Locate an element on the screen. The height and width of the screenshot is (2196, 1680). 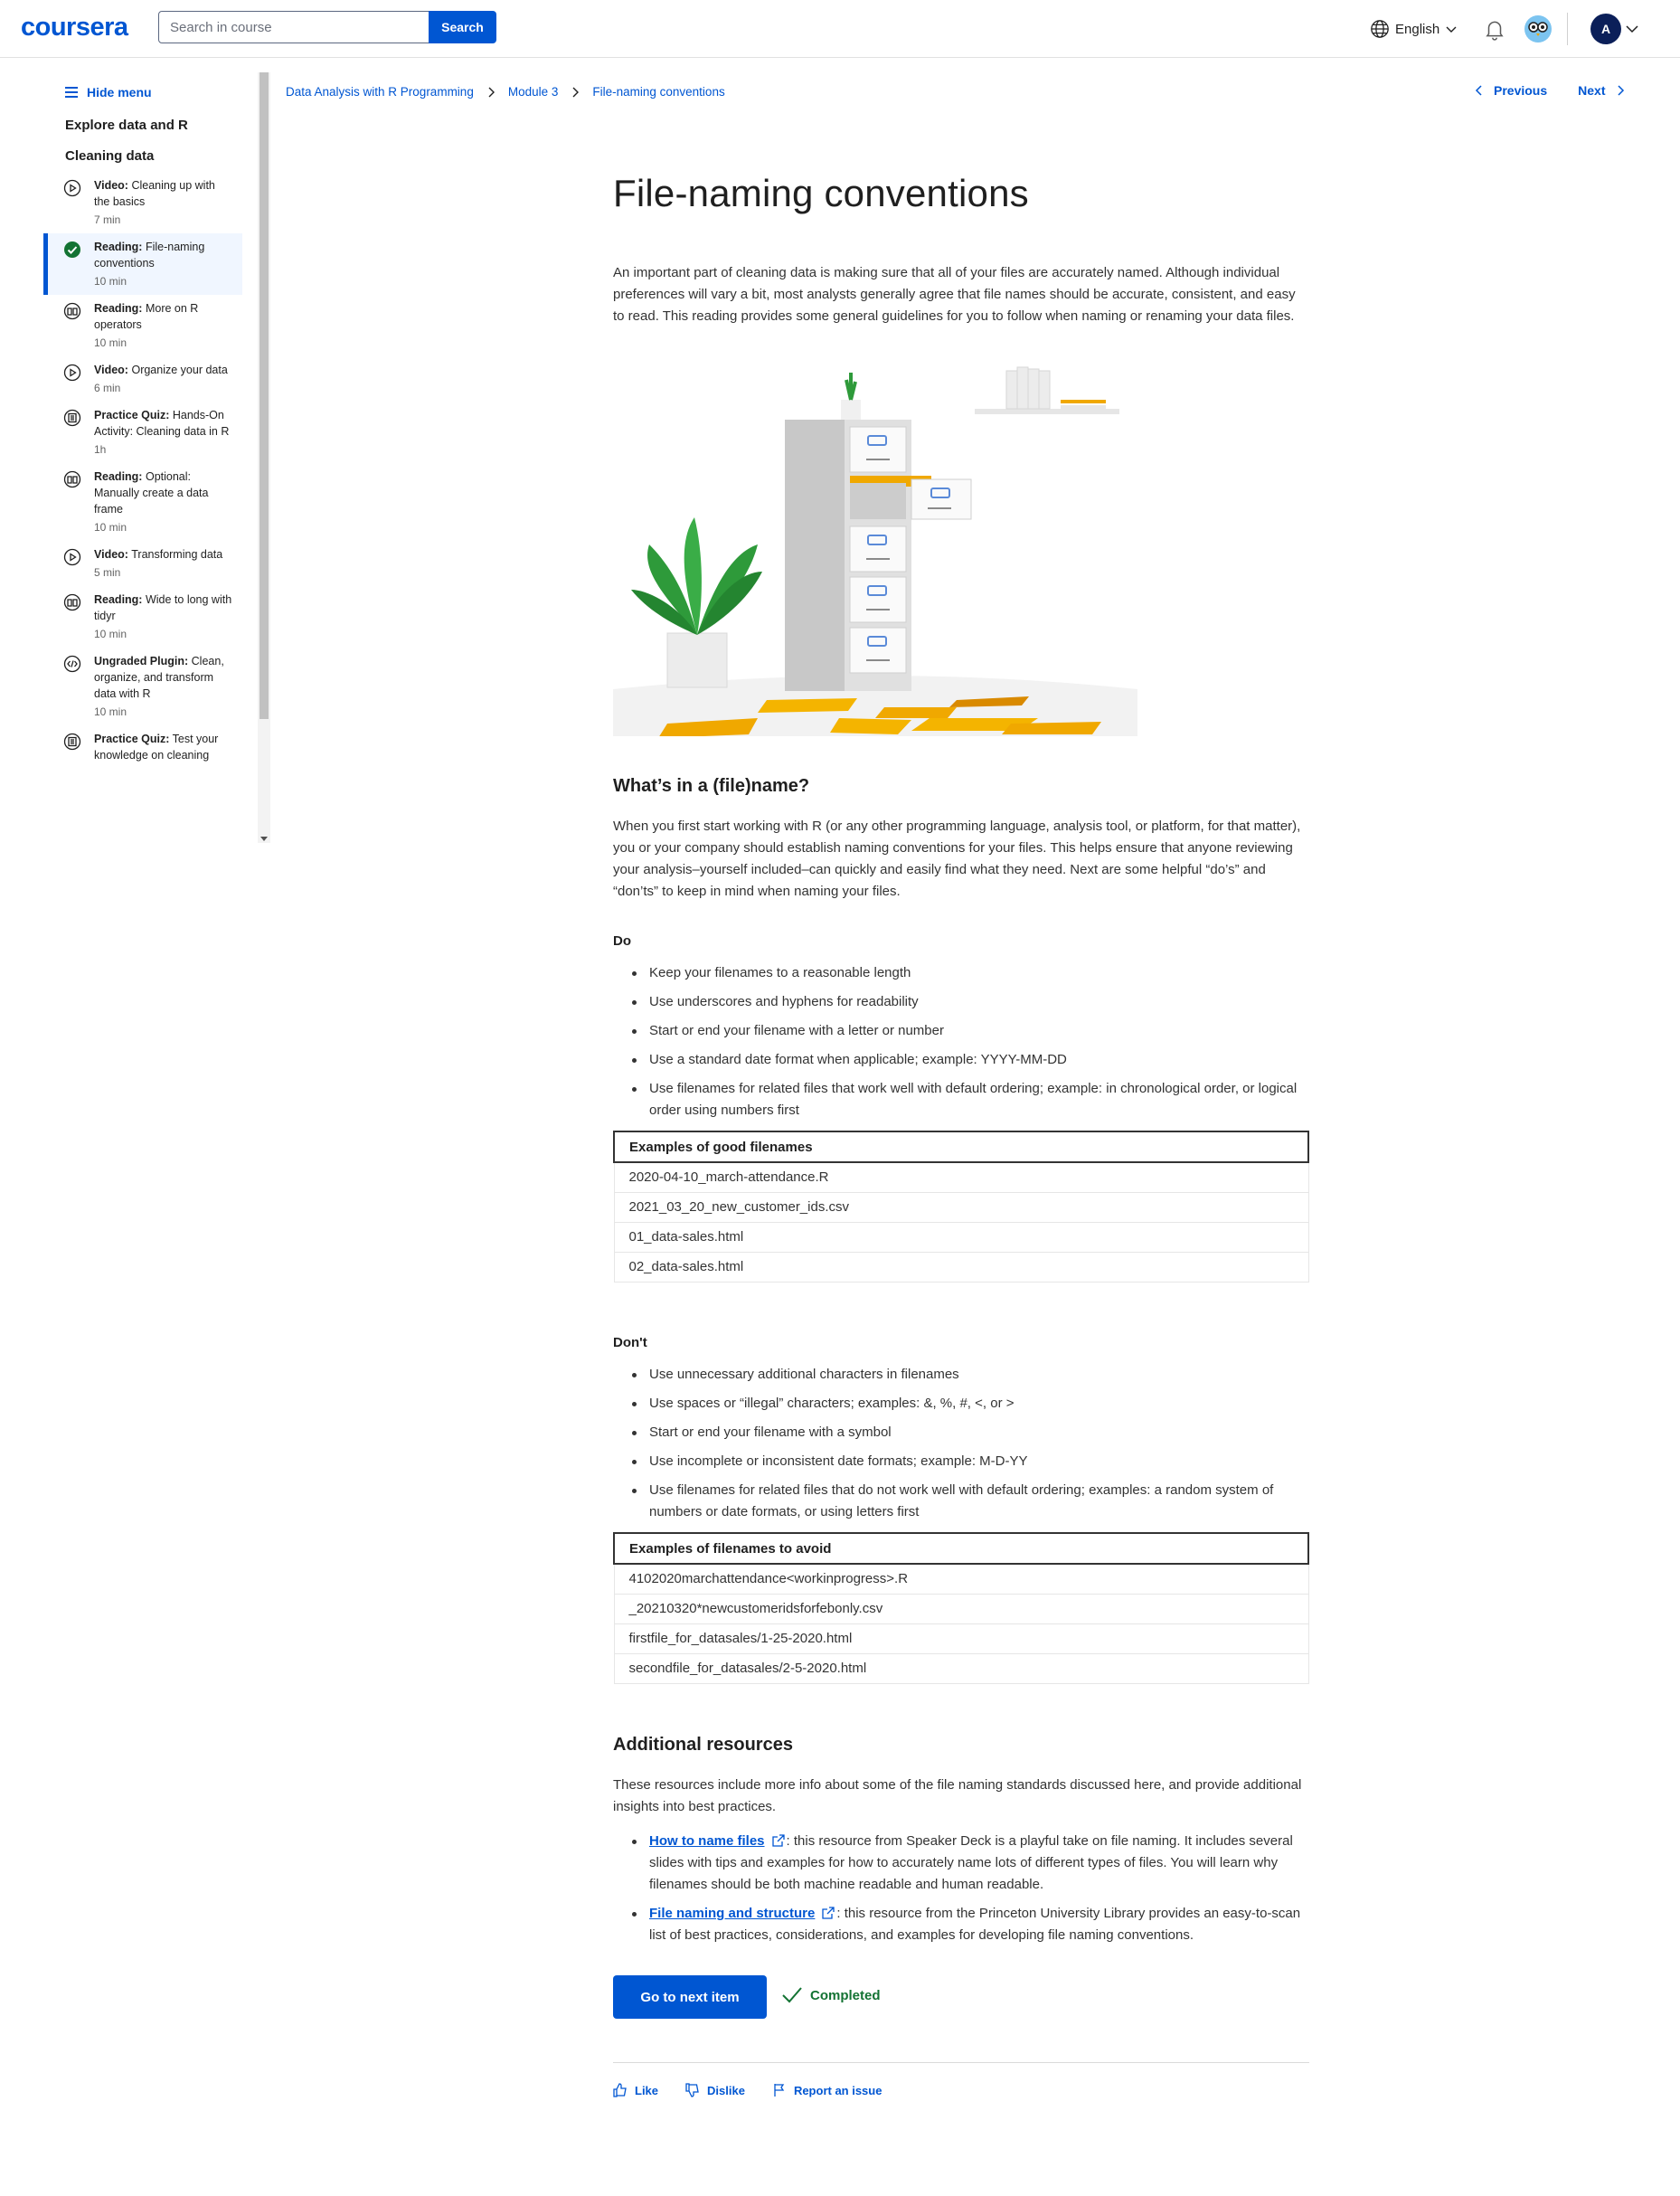
dont-heading: Don't is located at coordinates (630, 1342).